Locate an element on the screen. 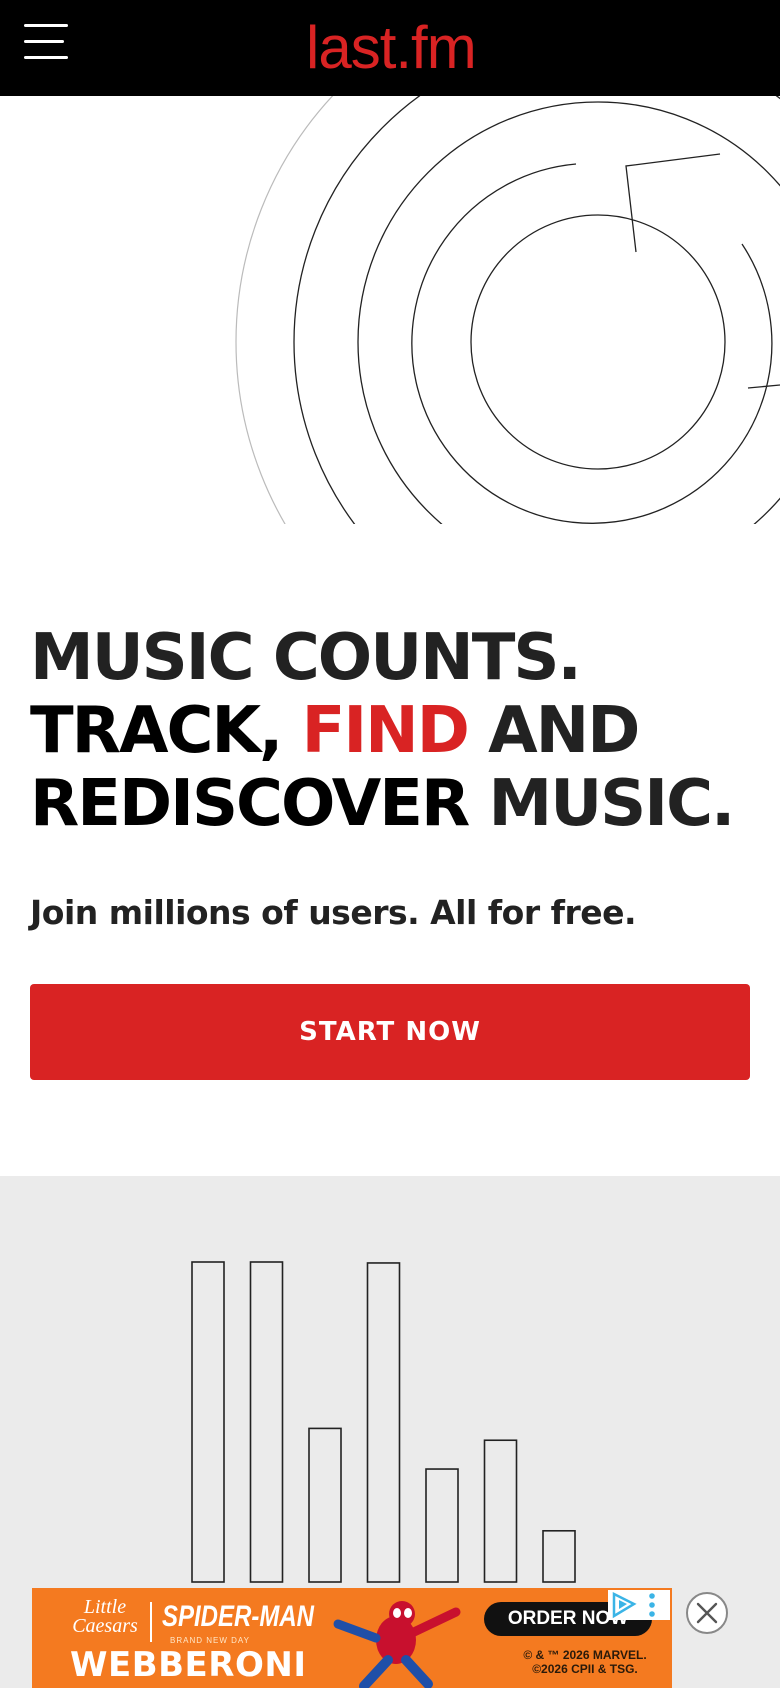 The width and height of the screenshot is (780, 1688). headline-line-2: TRACK, FIND AND is located at coordinates (395, 731).